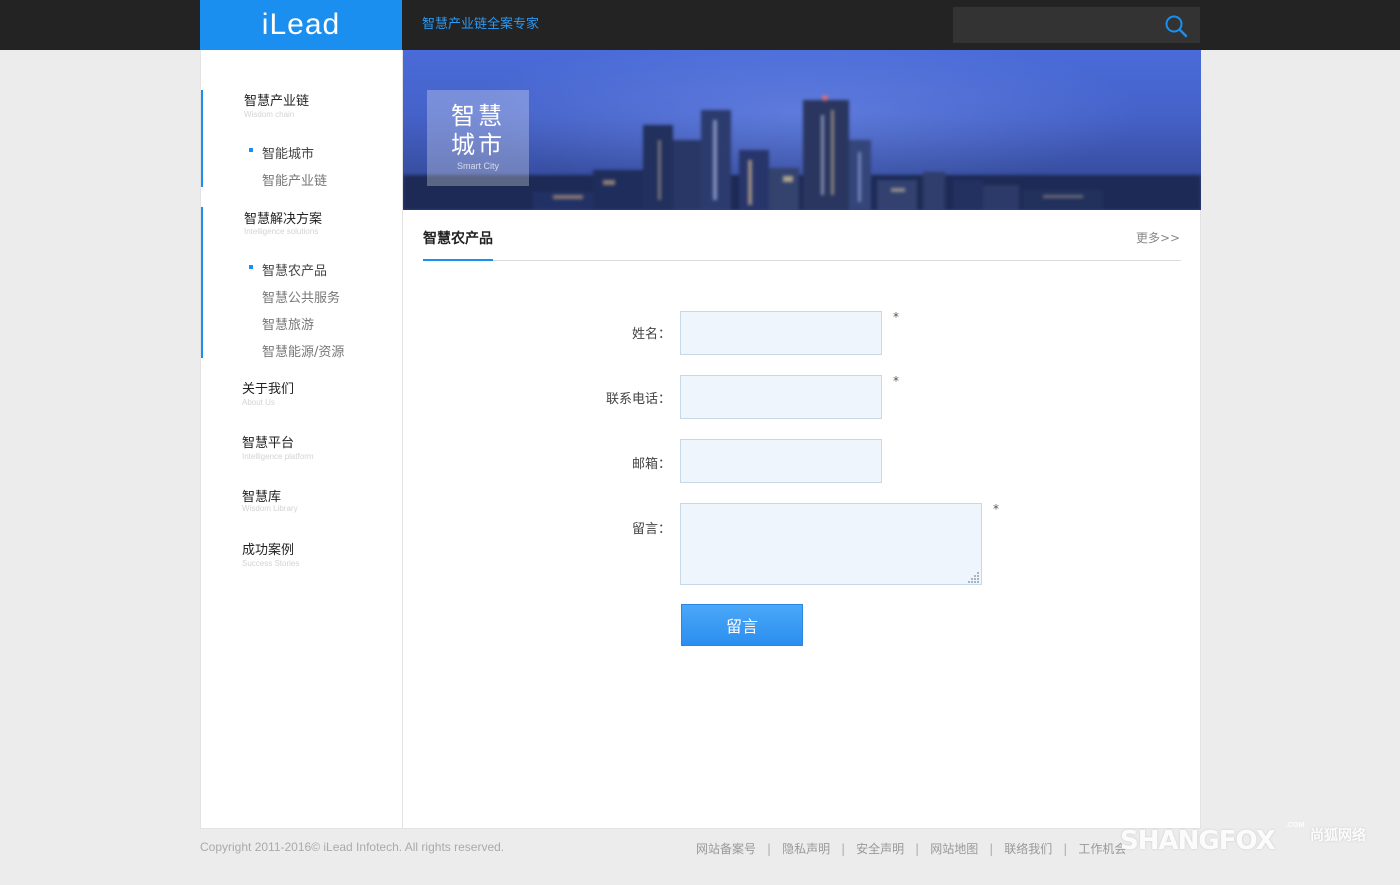 The height and width of the screenshot is (885, 1400). What do you see at coordinates (258, 402) in the screenshot?
I see `nav-subtitle: About Us` at bounding box center [258, 402].